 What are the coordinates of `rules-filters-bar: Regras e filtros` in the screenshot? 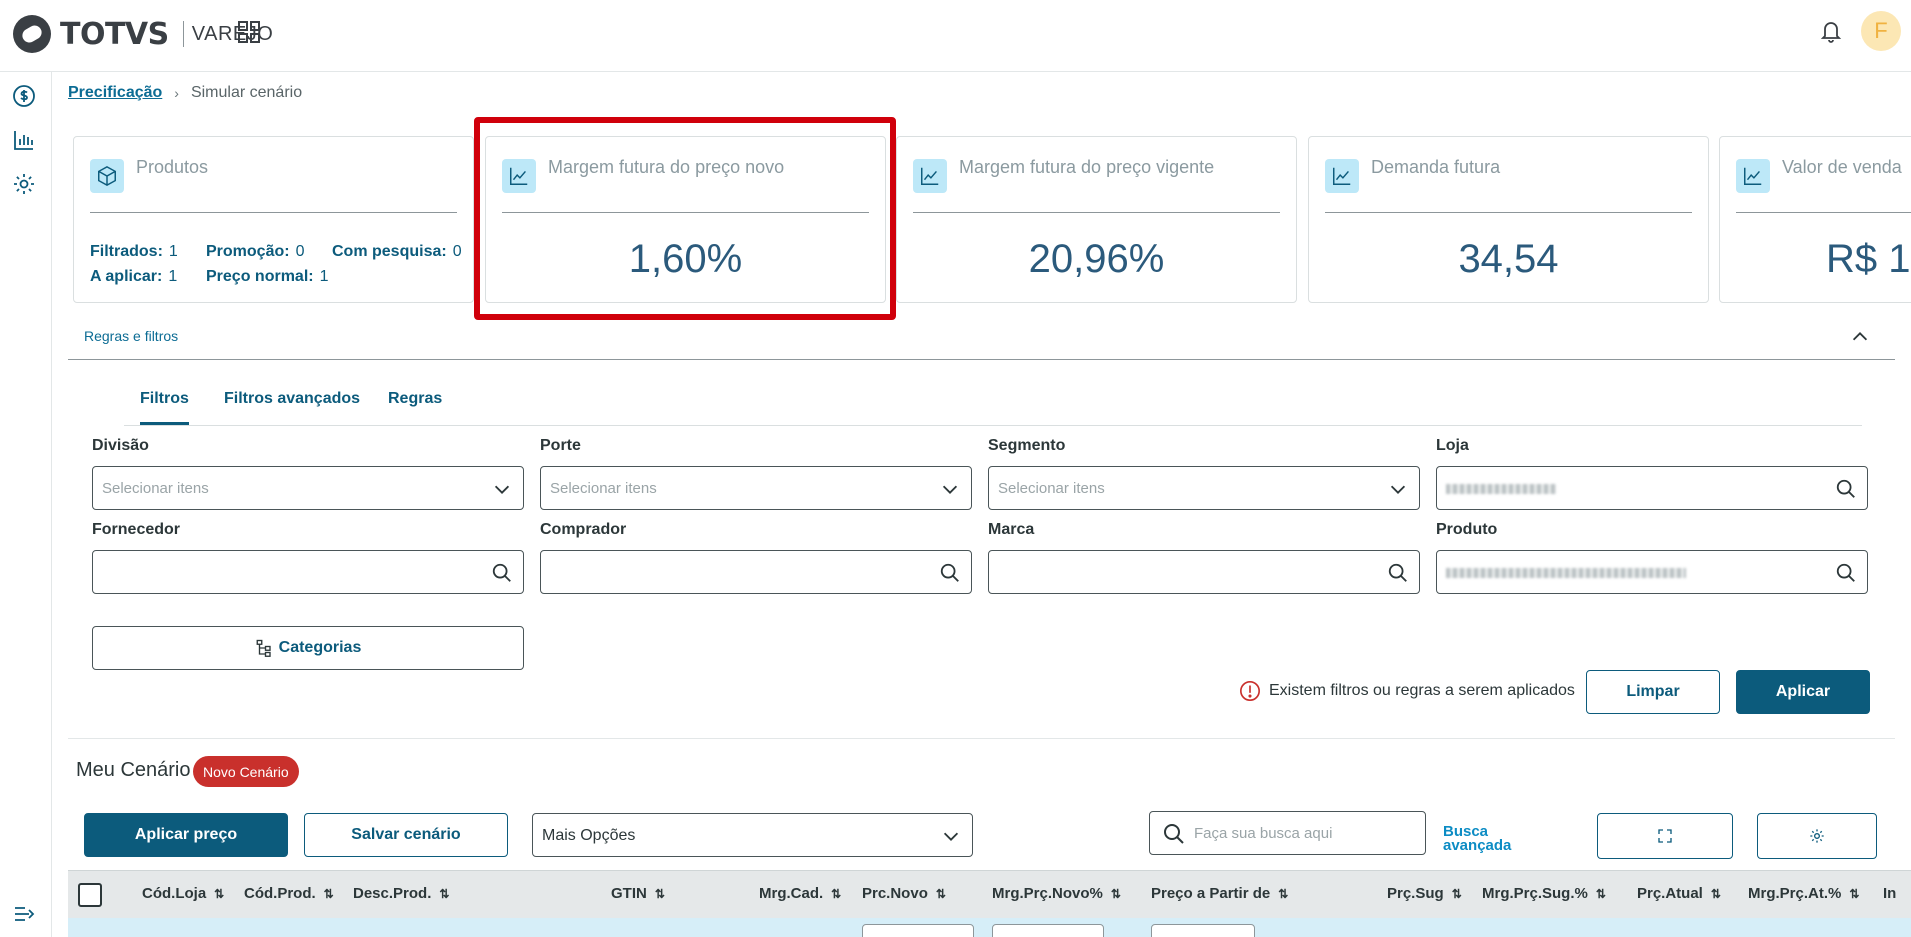 It's located at (981, 341).